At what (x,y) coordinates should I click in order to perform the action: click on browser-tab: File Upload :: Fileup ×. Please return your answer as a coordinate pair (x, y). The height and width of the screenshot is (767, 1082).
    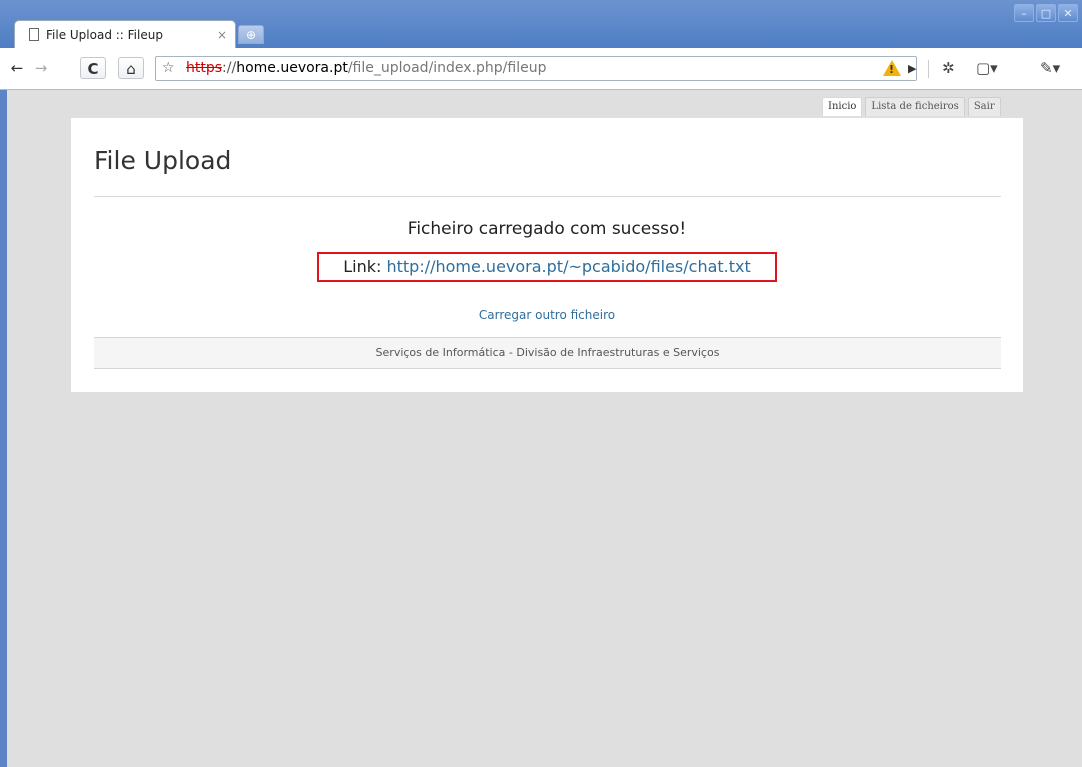
    Looking at the image, I should click on (125, 34).